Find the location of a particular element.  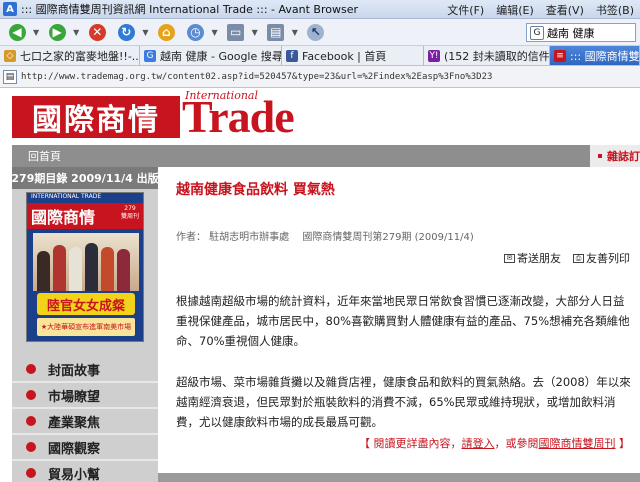

navigation-toolbar: ◀ ▼ ▶ ▼ ✕ ↻ ▼ ⌂ ◷ ▼ ▭ ▼ ▤ ▼ ↖ G is located at coordinates (320, 32).